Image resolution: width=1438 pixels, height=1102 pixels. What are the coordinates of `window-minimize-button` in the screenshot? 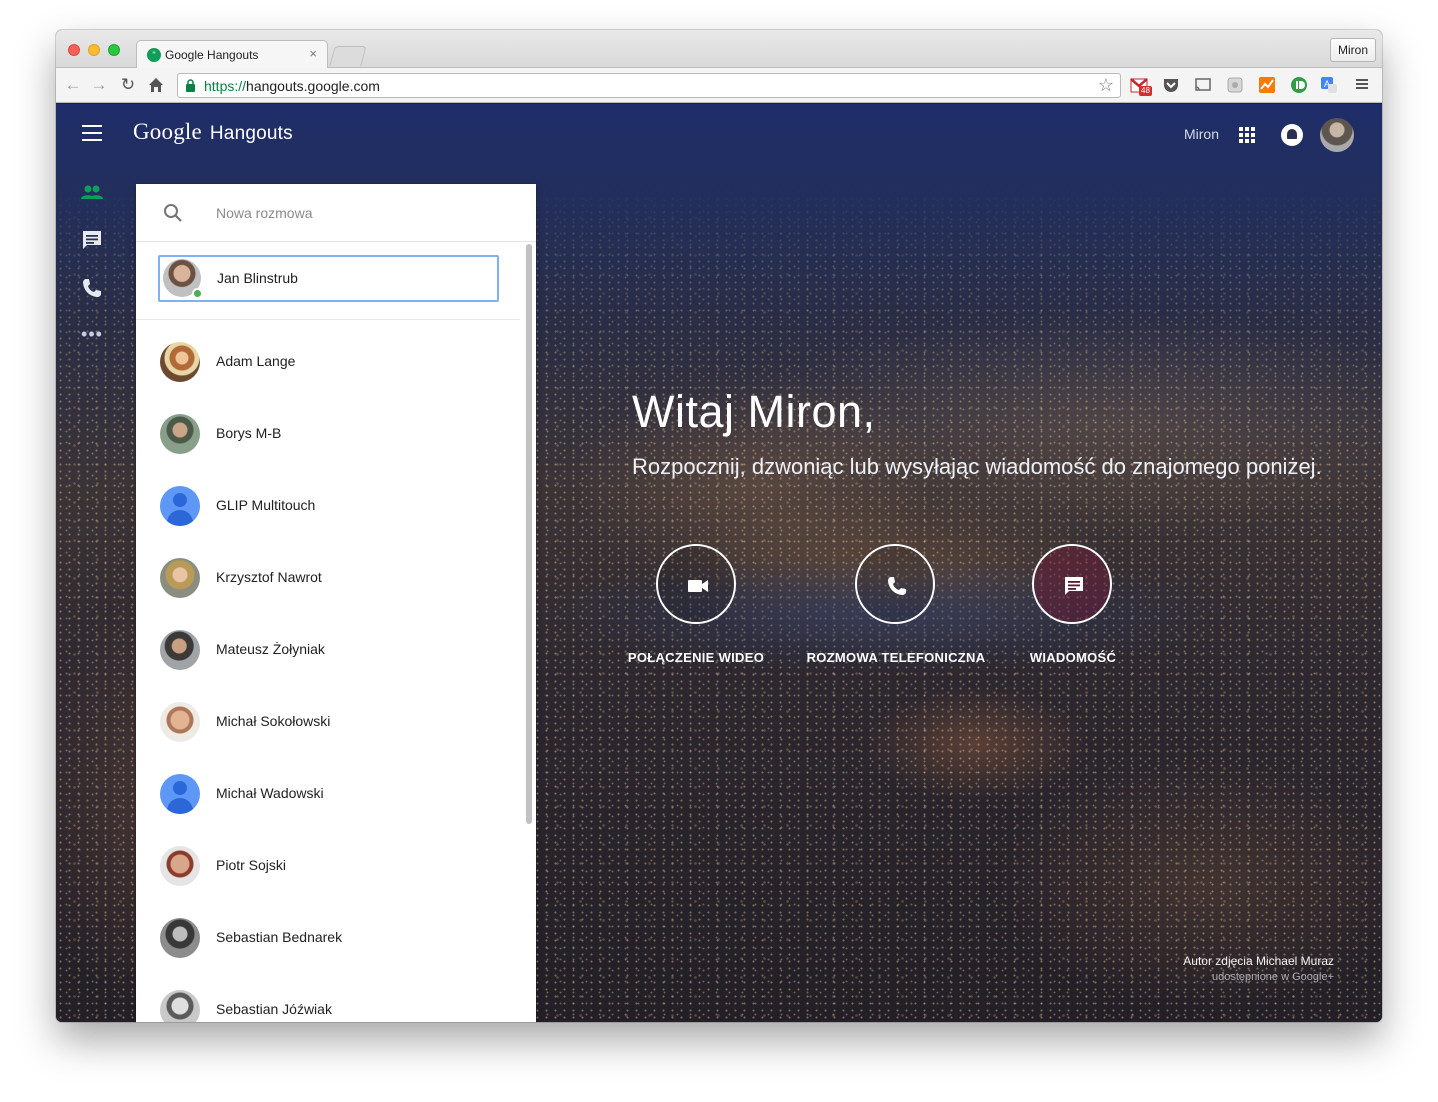 It's located at (94, 50).